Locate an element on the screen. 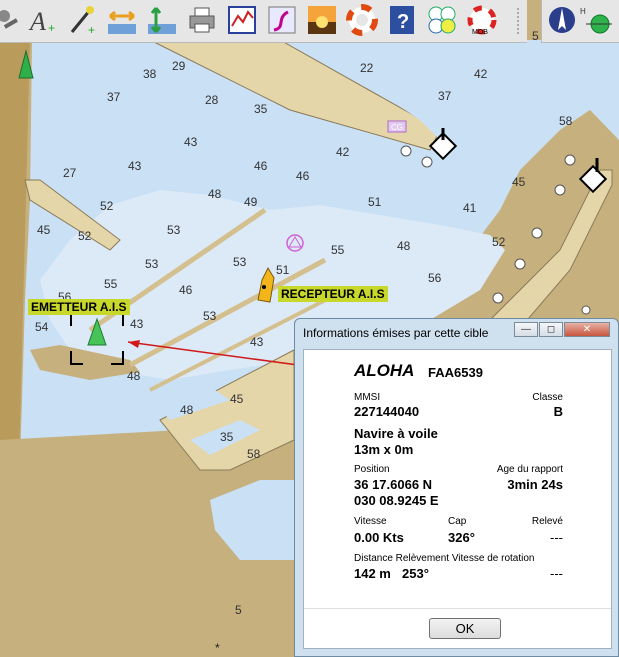  text-tool-icon: A + is located at coordinates (42, 20).